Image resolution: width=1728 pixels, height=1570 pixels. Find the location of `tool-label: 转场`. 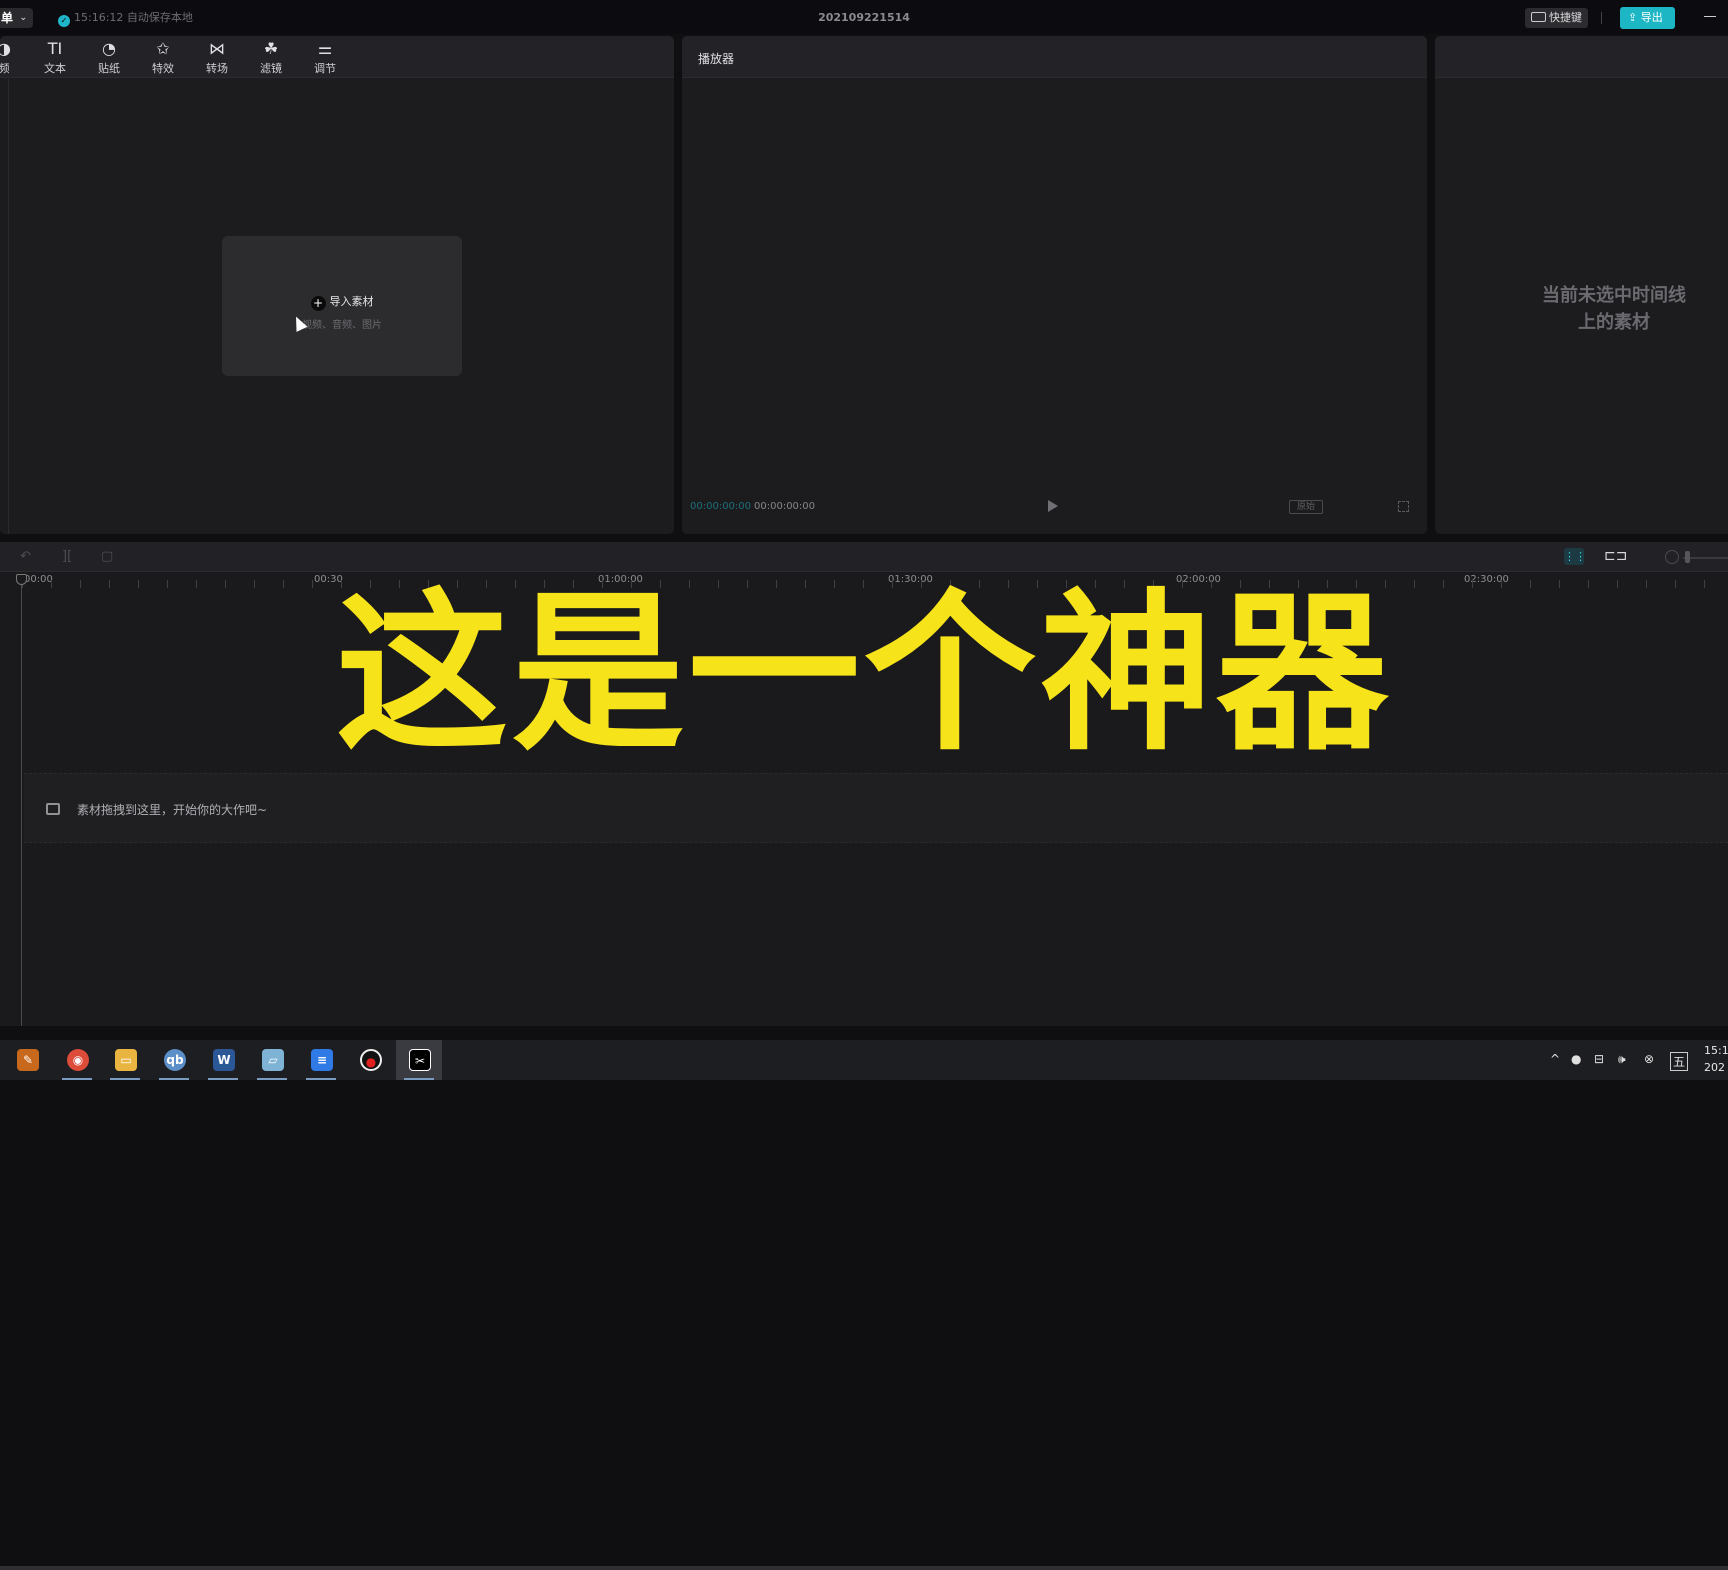

tool-label: 转场 is located at coordinates (217, 68).